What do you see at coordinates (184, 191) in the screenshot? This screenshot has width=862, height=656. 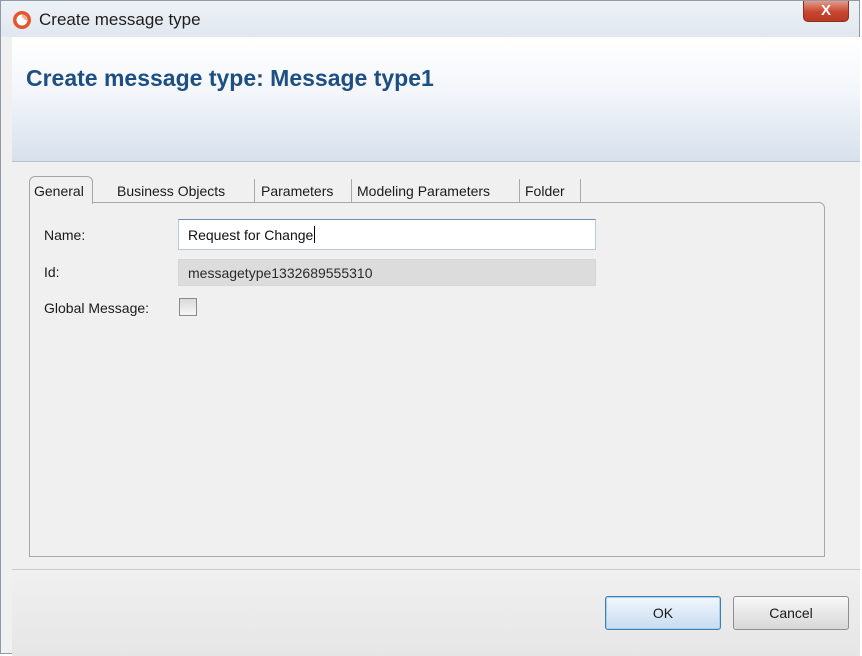 I see `tab-business-objects: Business Objects` at bounding box center [184, 191].